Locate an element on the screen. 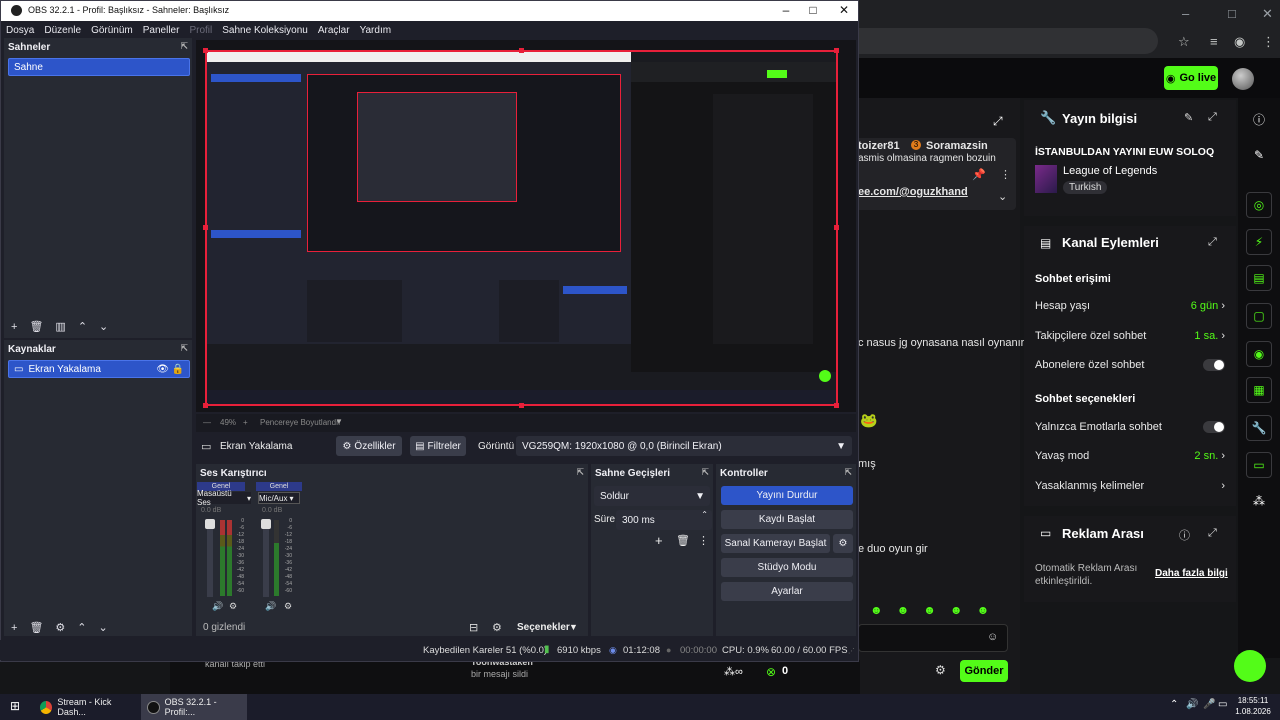 This screenshot has width=1280, height=720. layout-icon: ▦ is located at coordinates (1259, 390).